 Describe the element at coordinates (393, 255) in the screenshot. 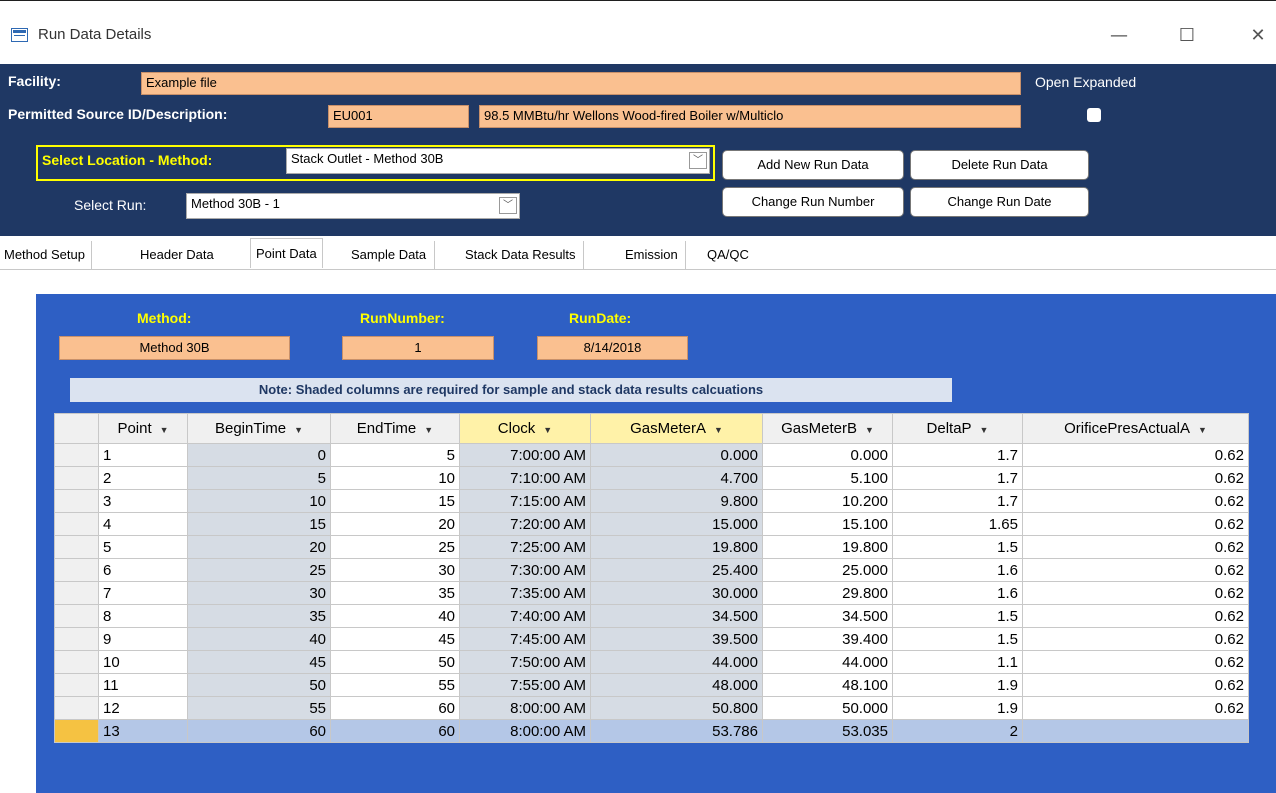

I see `tab-sample-data: Sample Data` at that location.